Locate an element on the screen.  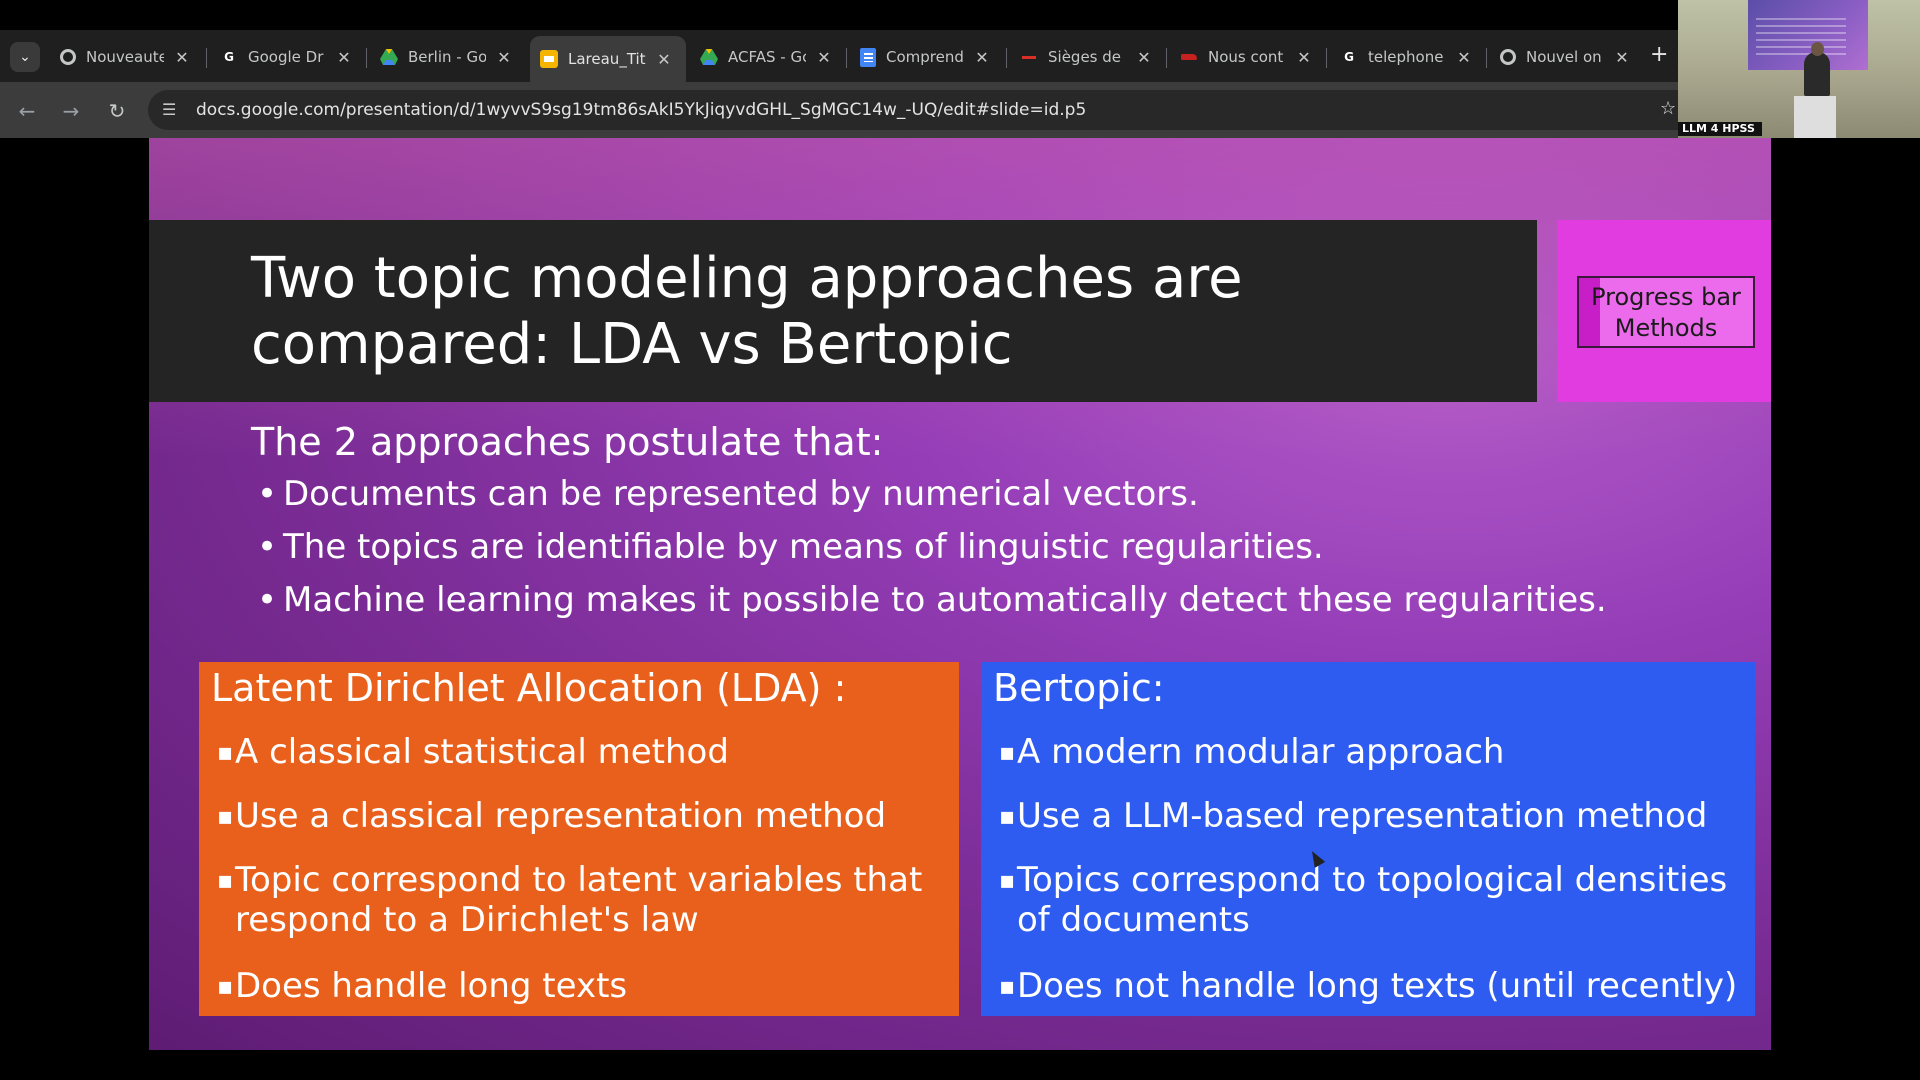
tab-label: ACFAS - Gc is located at coordinates (767, 57).